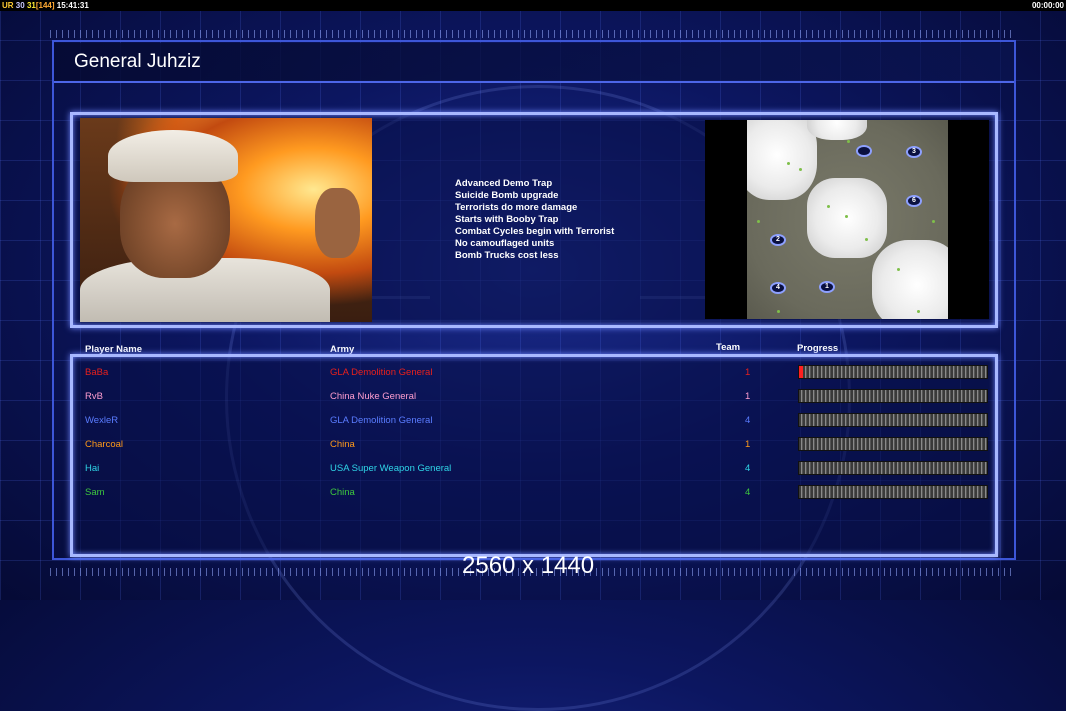 The height and width of the screenshot is (711, 1066). What do you see at coordinates (728, 347) in the screenshot?
I see `header-team: Team` at bounding box center [728, 347].